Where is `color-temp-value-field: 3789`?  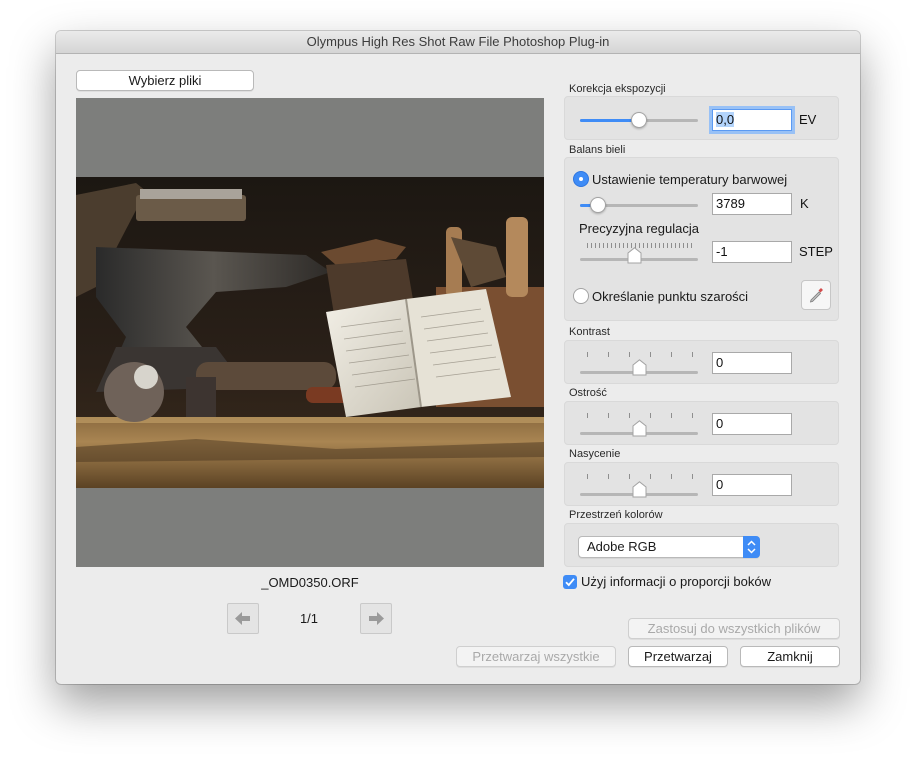
color-temp-value-field: 3789 is located at coordinates (752, 204).